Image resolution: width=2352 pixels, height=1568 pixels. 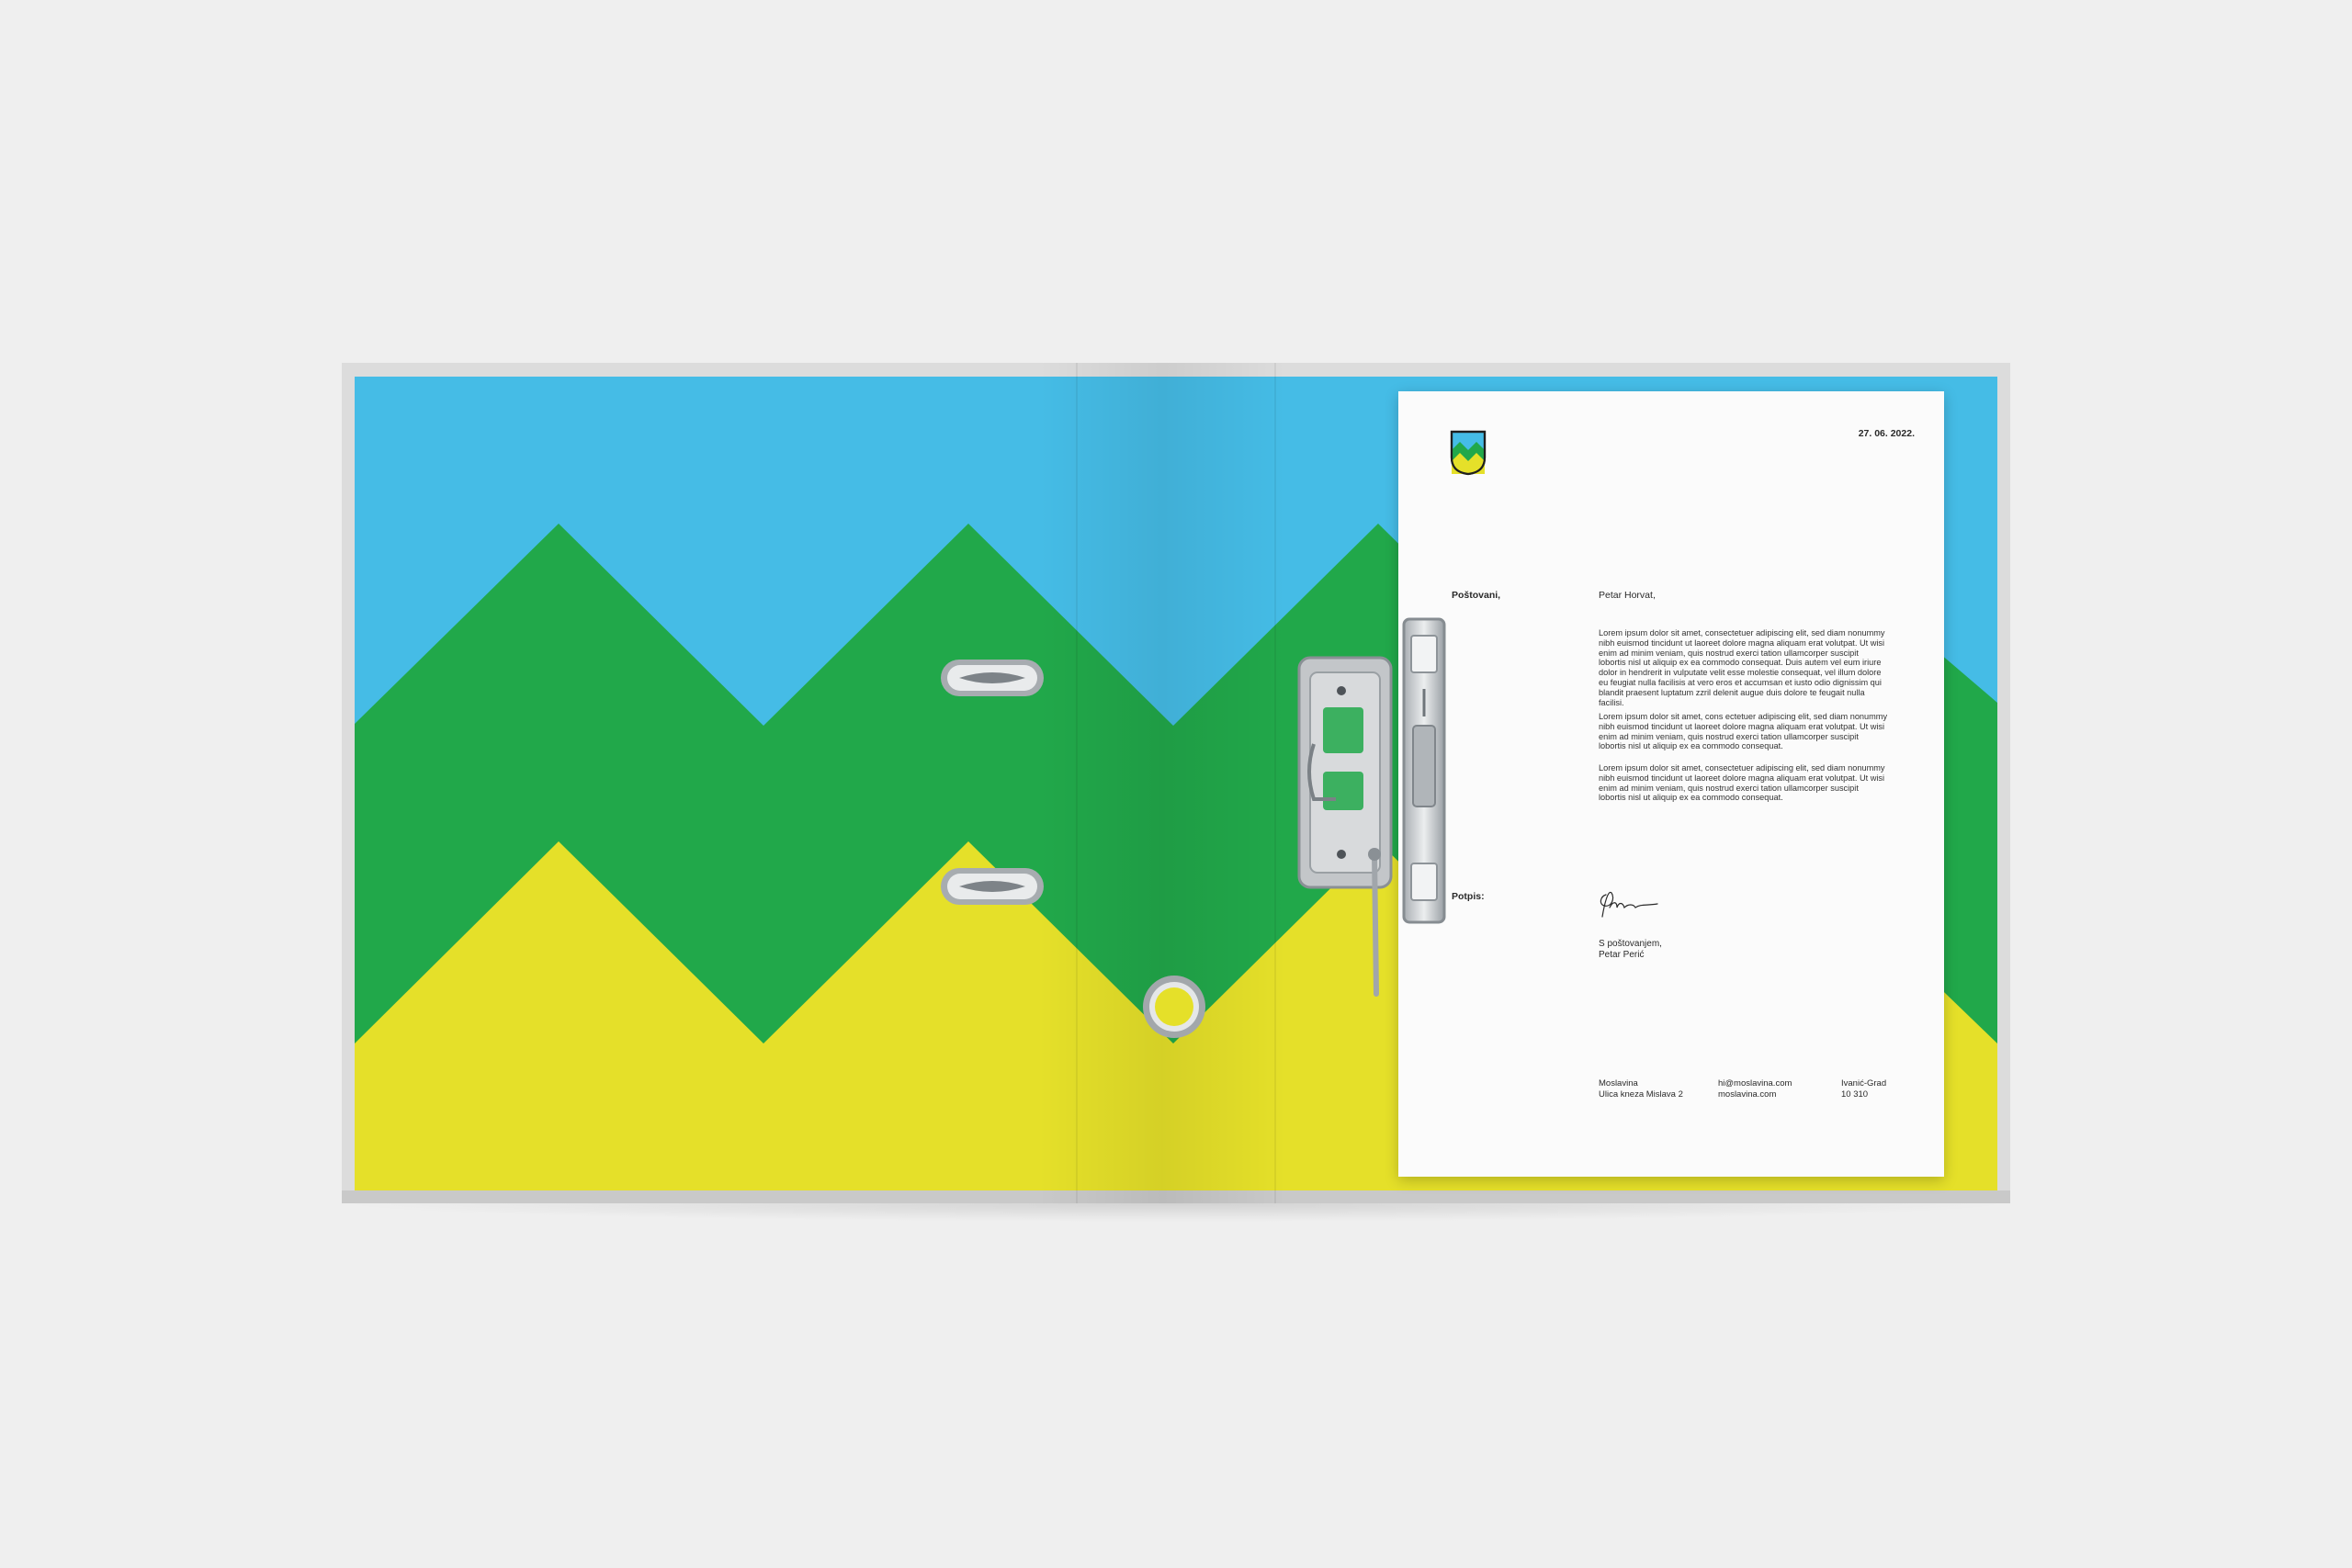 What do you see at coordinates (1174, 1007) in the screenshot?
I see `finger-hole-ring` at bounding box center [1174, 1007].